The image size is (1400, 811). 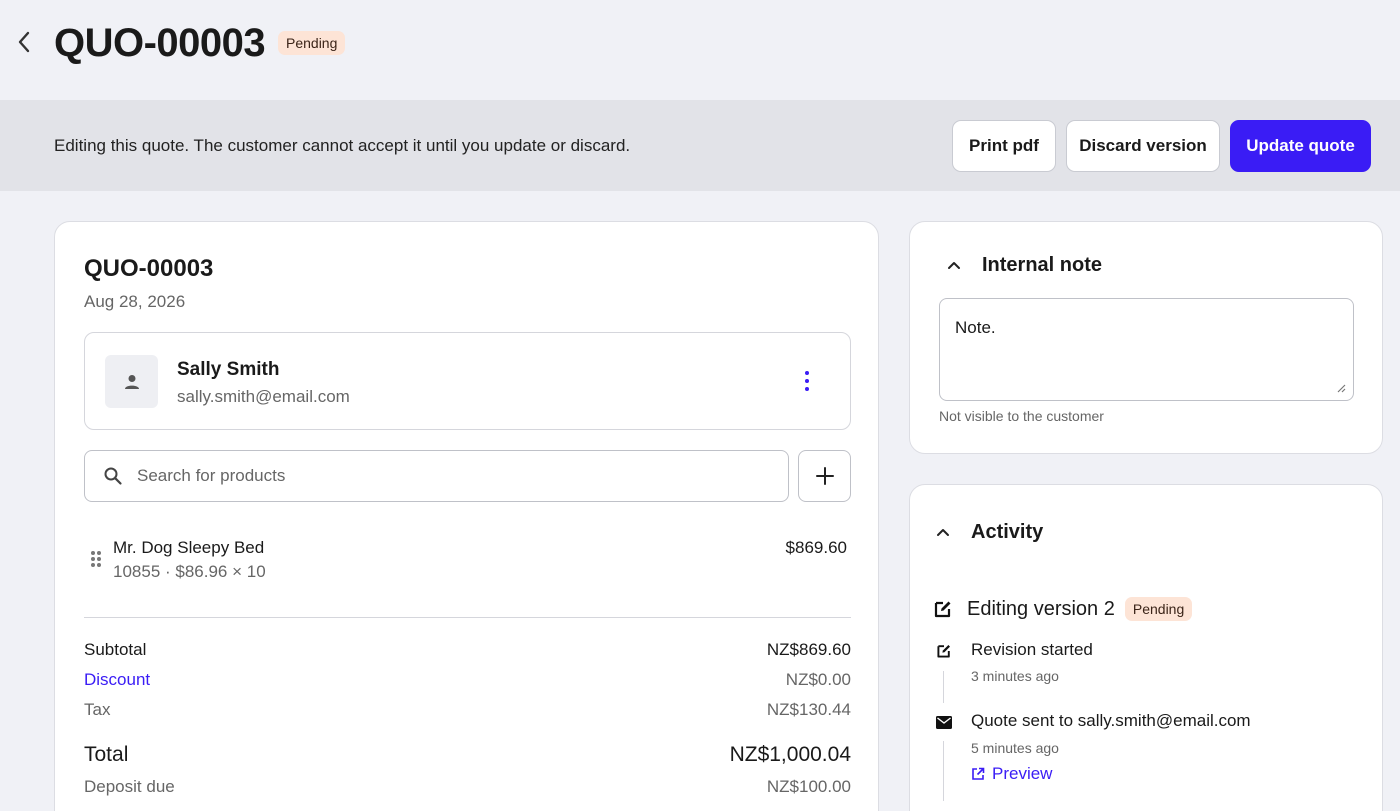 What do you see at coordinates (818, 679) in the screenshot?
I see `discount-value: NZ$0.00` at bounding box center [818, 679].